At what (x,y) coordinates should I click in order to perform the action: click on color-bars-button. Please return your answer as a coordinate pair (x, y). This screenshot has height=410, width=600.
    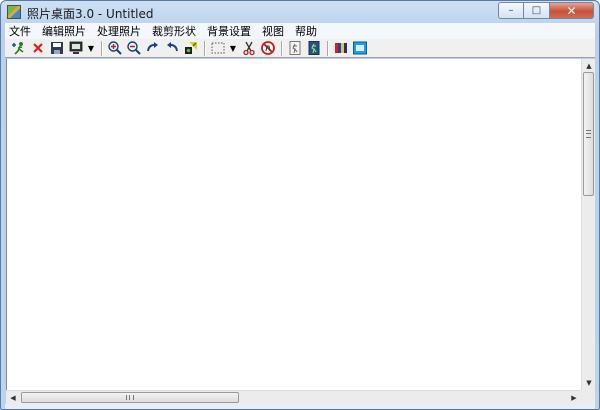
    Looking at the image, I should click on (341, 48).